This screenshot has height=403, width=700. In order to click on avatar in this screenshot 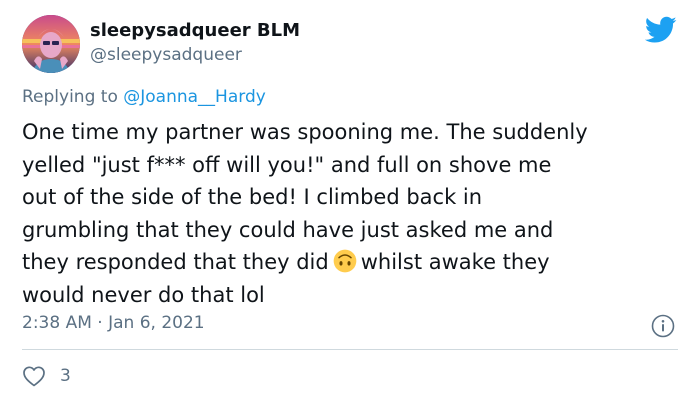, I will do `click(51, 44)`.